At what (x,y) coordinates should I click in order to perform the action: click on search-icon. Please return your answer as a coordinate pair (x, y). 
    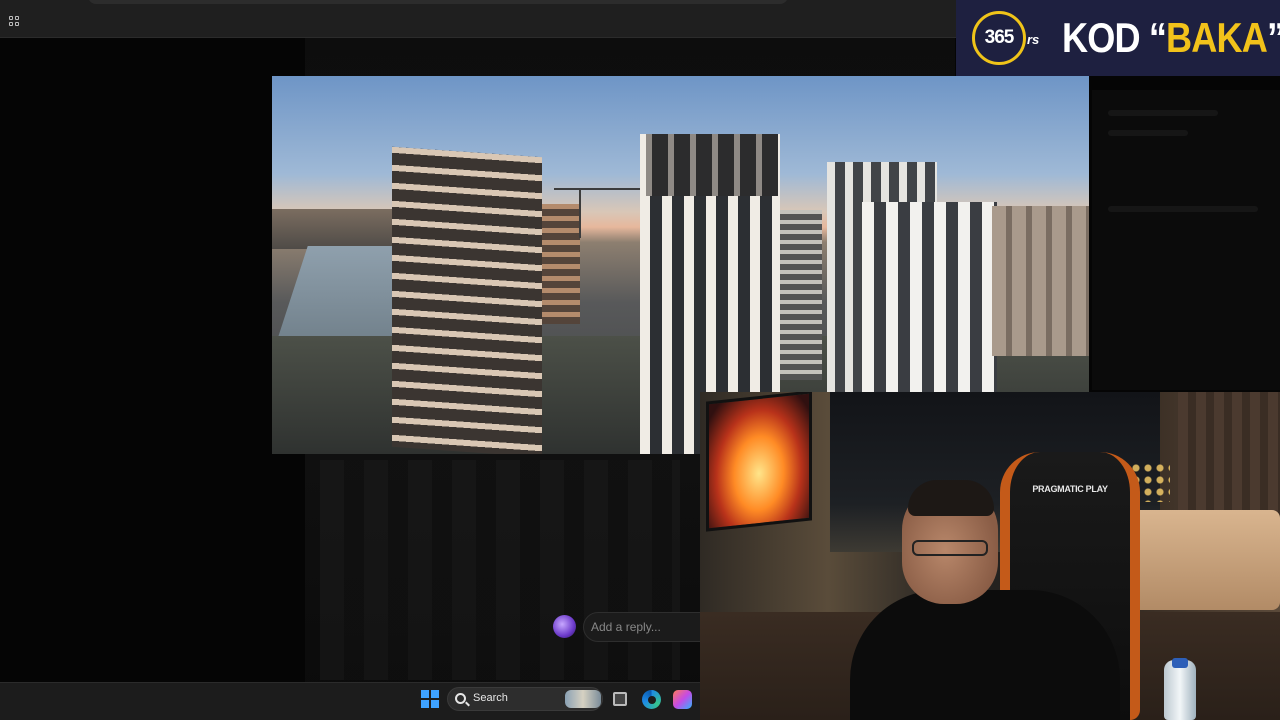
    Looking at the image, I should click on (460, 698).